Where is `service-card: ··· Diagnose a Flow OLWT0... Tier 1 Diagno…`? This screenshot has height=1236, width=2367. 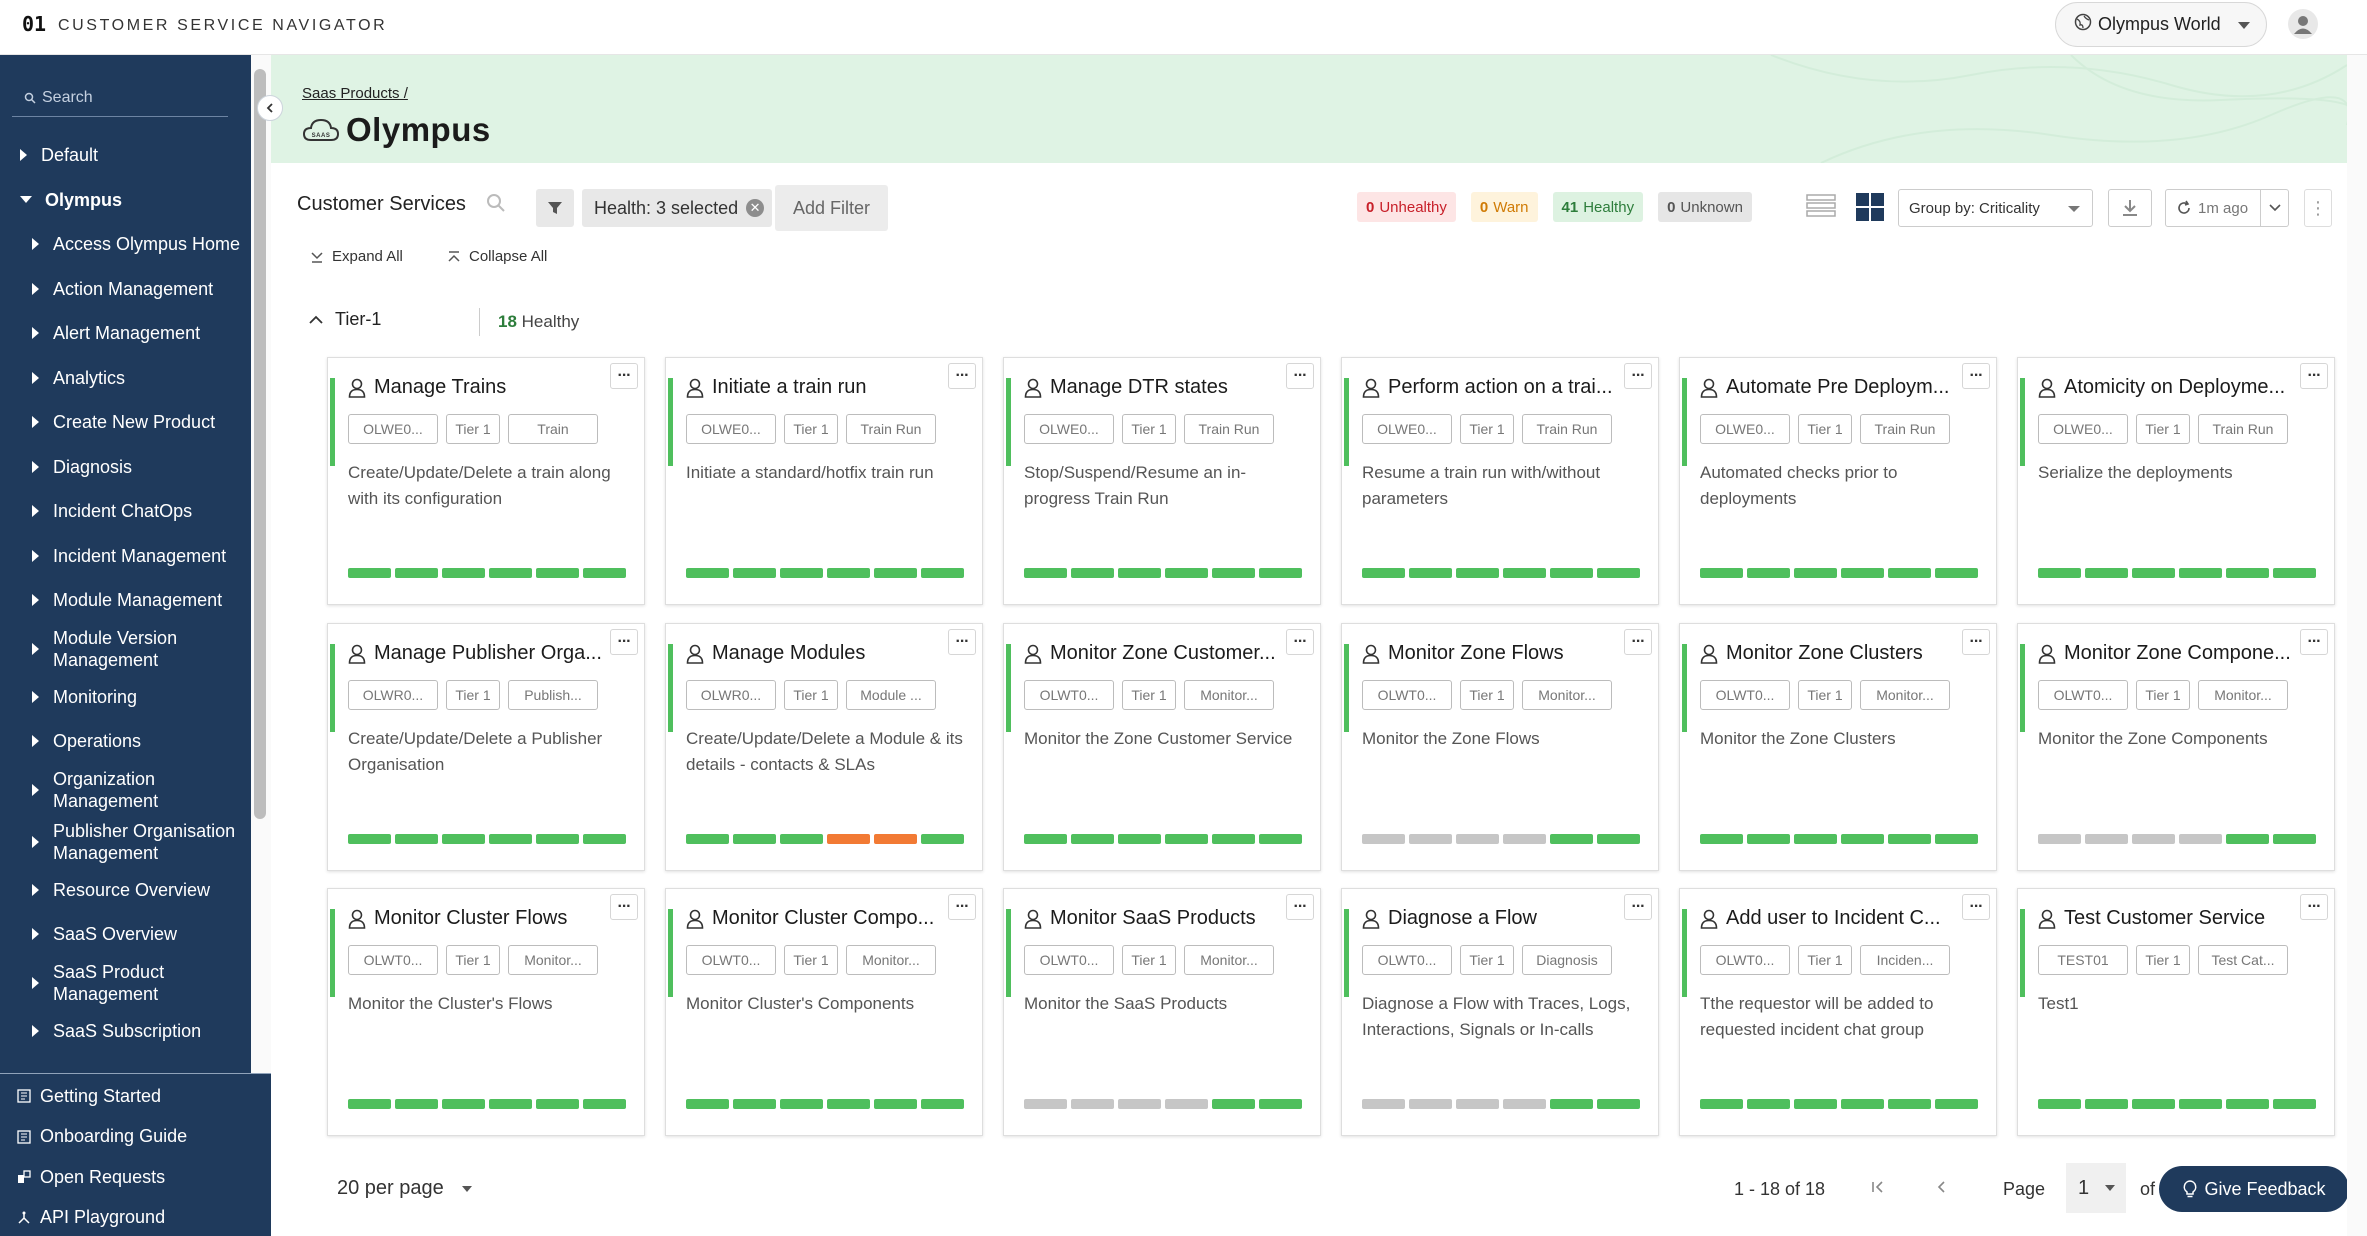
service-card: ··· Diagnose a Flow OLWT0... Tier 1 Diagno… is located at coordinates (1500, 1012).